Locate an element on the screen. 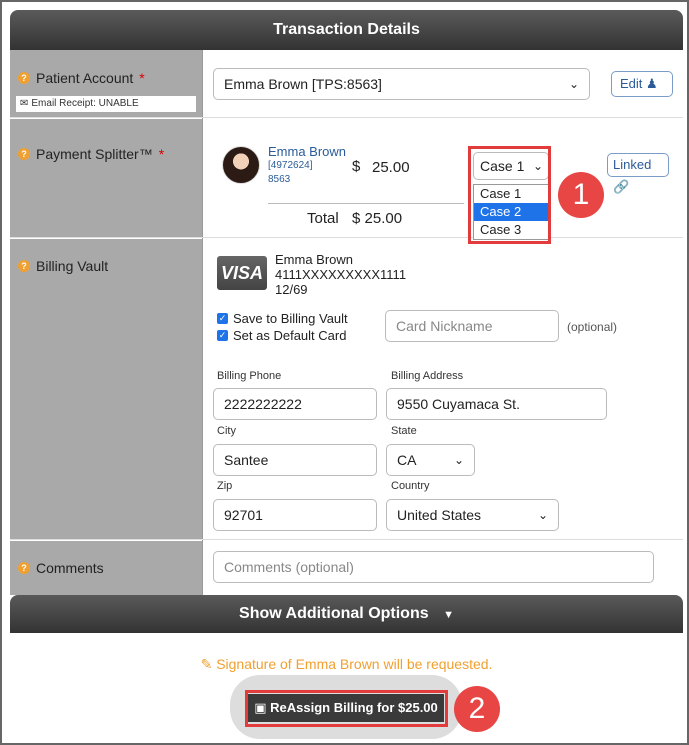 This screenshot has height=745, width=689. patient-name-link: Emma Brown is located at coordinates (307, 151).